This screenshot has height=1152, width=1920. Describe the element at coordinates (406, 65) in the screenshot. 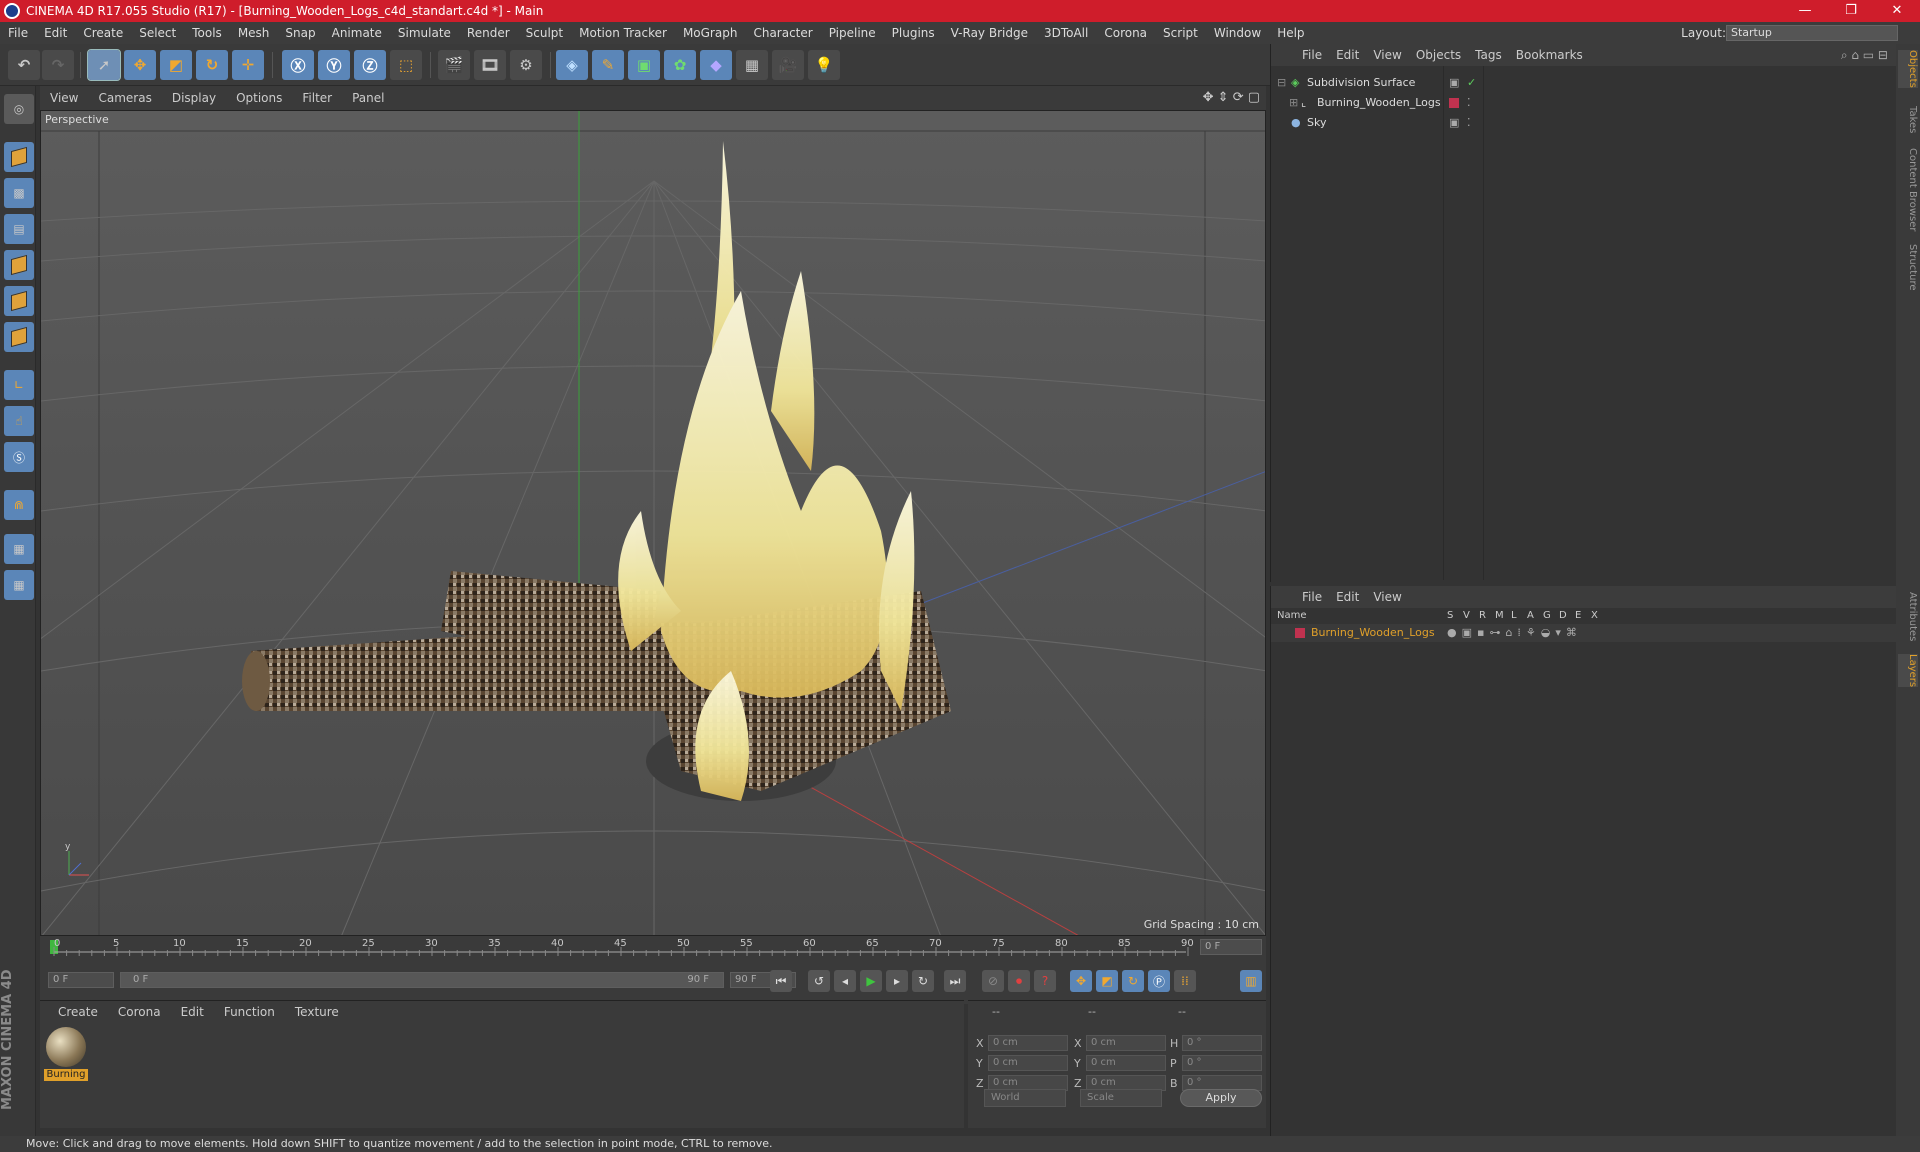

I see `coordinate-system-icon: ⬚` at that location.